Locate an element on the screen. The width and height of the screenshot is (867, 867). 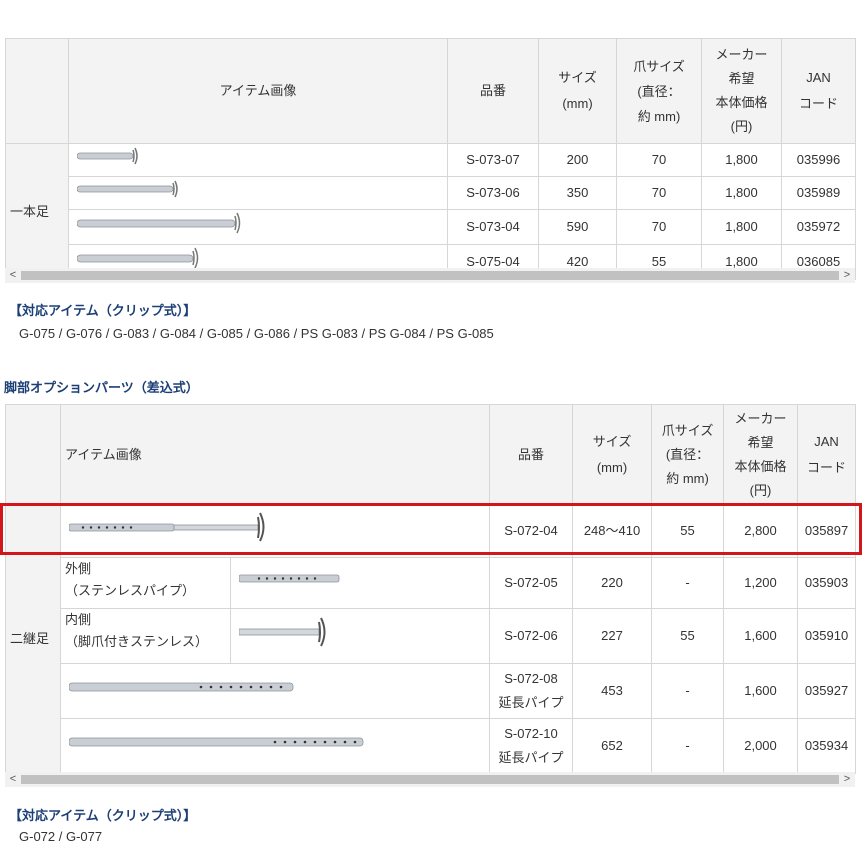
code-number: S-072-10 is located at coordinates (531, 733).